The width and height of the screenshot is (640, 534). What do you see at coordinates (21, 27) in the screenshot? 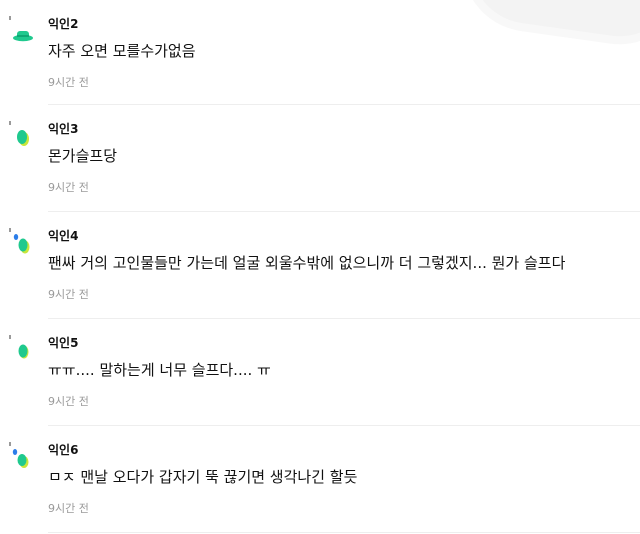
I see `green-hat-avatar-icon` at bounding box center [21, 27].